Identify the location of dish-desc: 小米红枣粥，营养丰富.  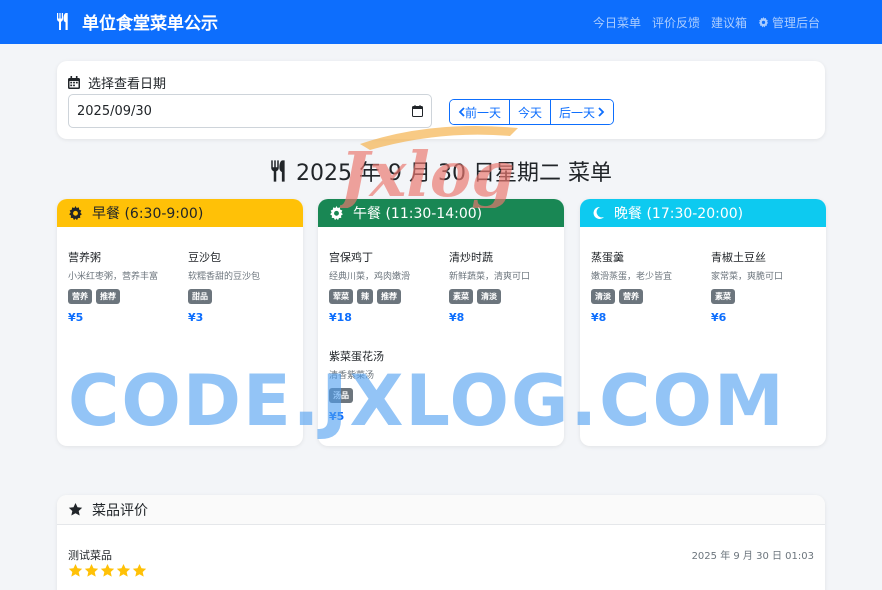
(113, 277).